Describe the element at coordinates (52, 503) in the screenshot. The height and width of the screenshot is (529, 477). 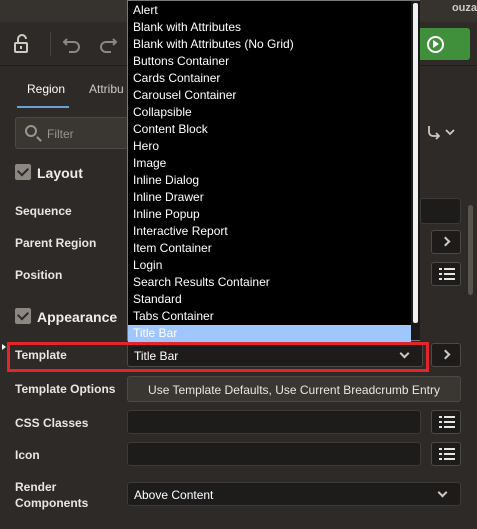
I see `render-components-label-line2: Components` at that location.